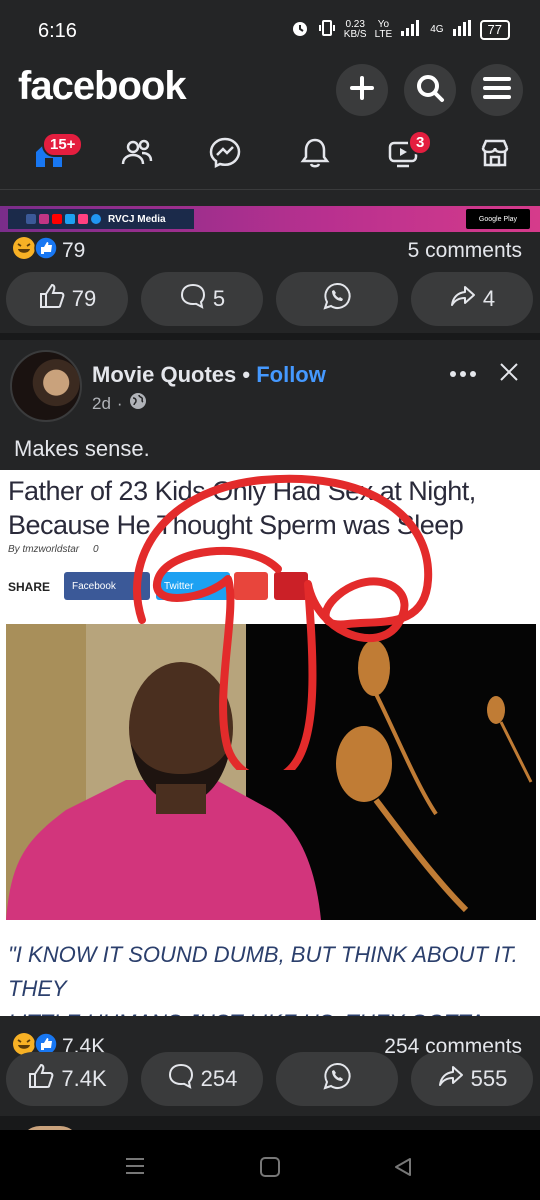  I want to click on tab-watch: 3, so click(405, 154).